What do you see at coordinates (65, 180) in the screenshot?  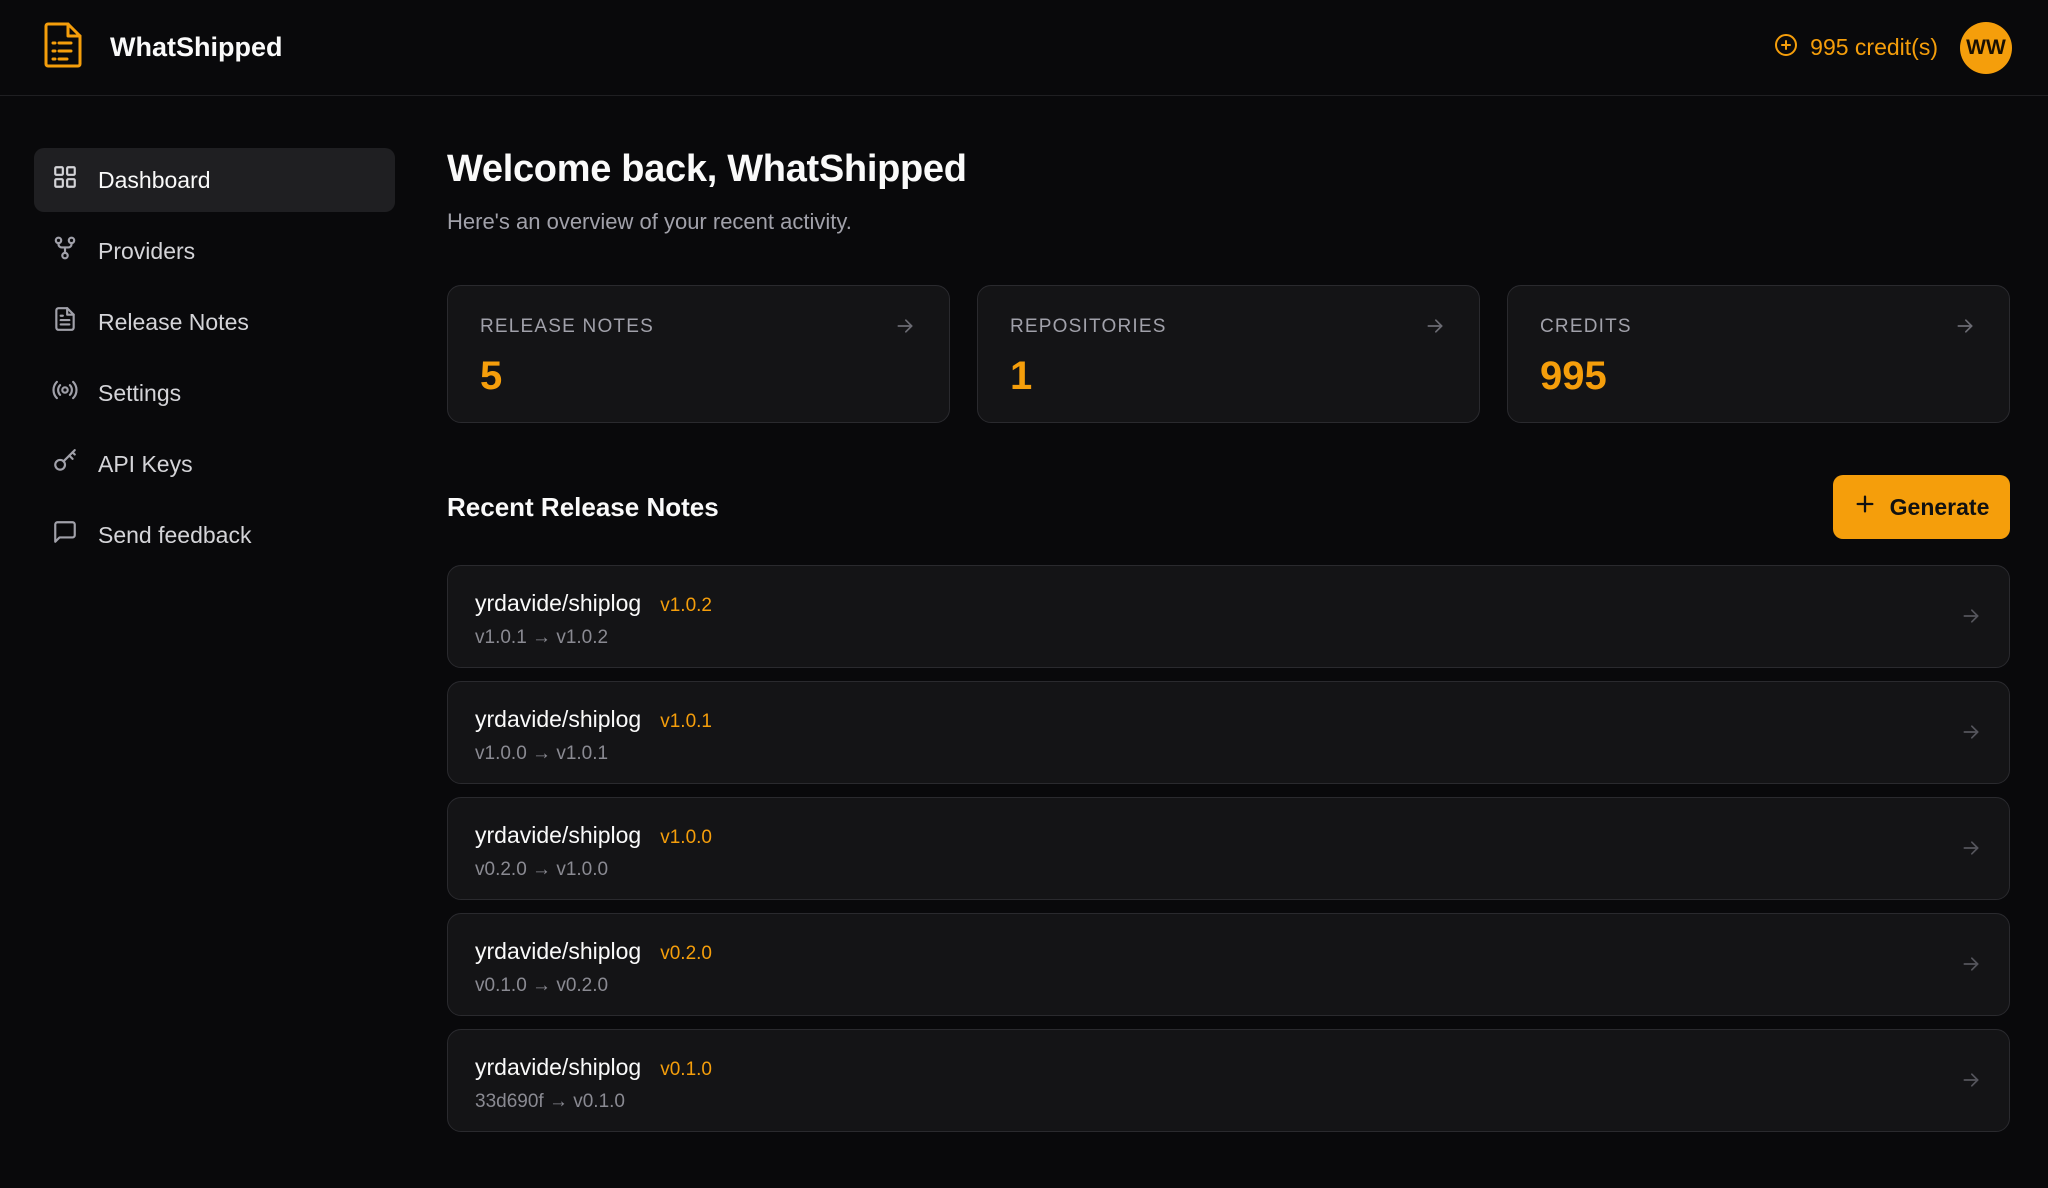 I see `grid-icon` at bounding box center [65, 180].